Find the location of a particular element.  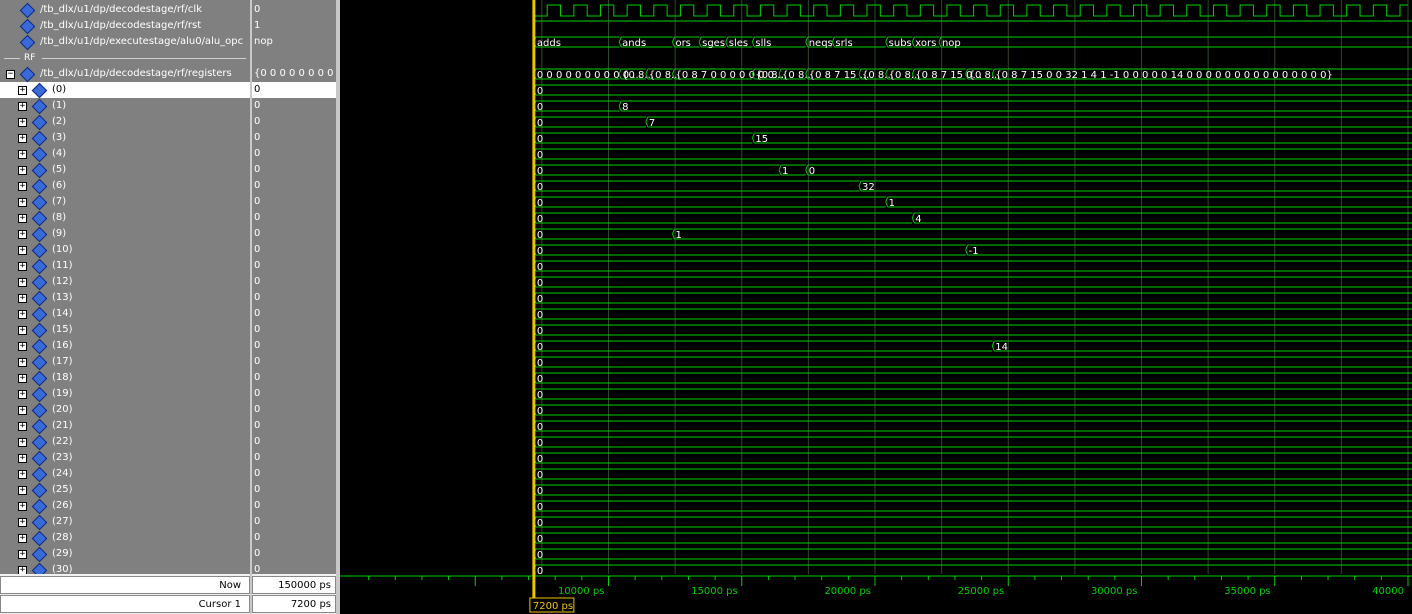

register-row: + (28) is located at coordinates (125, 538).